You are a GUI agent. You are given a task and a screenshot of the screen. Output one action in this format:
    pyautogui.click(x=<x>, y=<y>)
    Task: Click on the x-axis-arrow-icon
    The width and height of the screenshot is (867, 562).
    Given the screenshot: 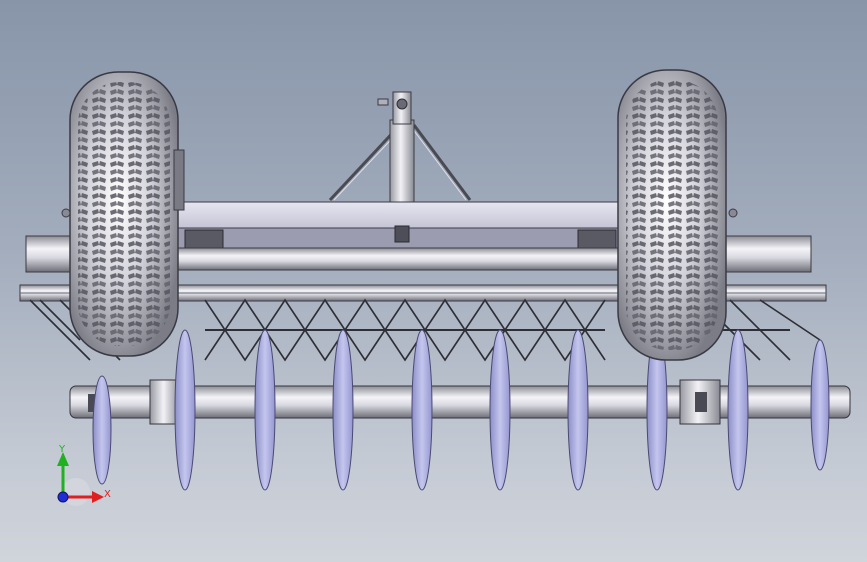 What is the action you would take?
    pyautogui.click(x=98, y=497)
    